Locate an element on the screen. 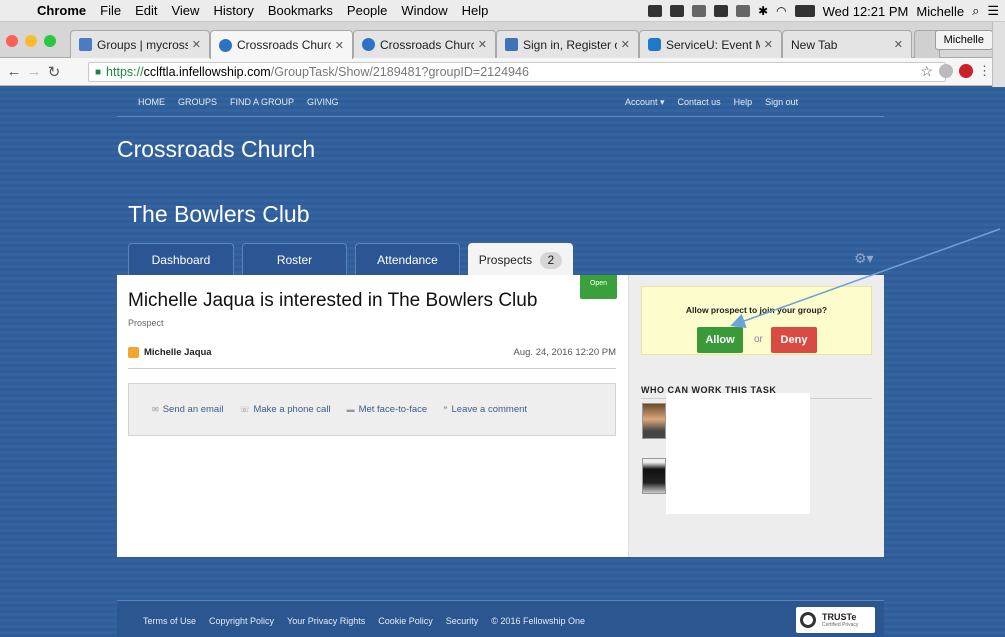  url-host: cclftla.infellowship.com is located at coordinates (207, 72).